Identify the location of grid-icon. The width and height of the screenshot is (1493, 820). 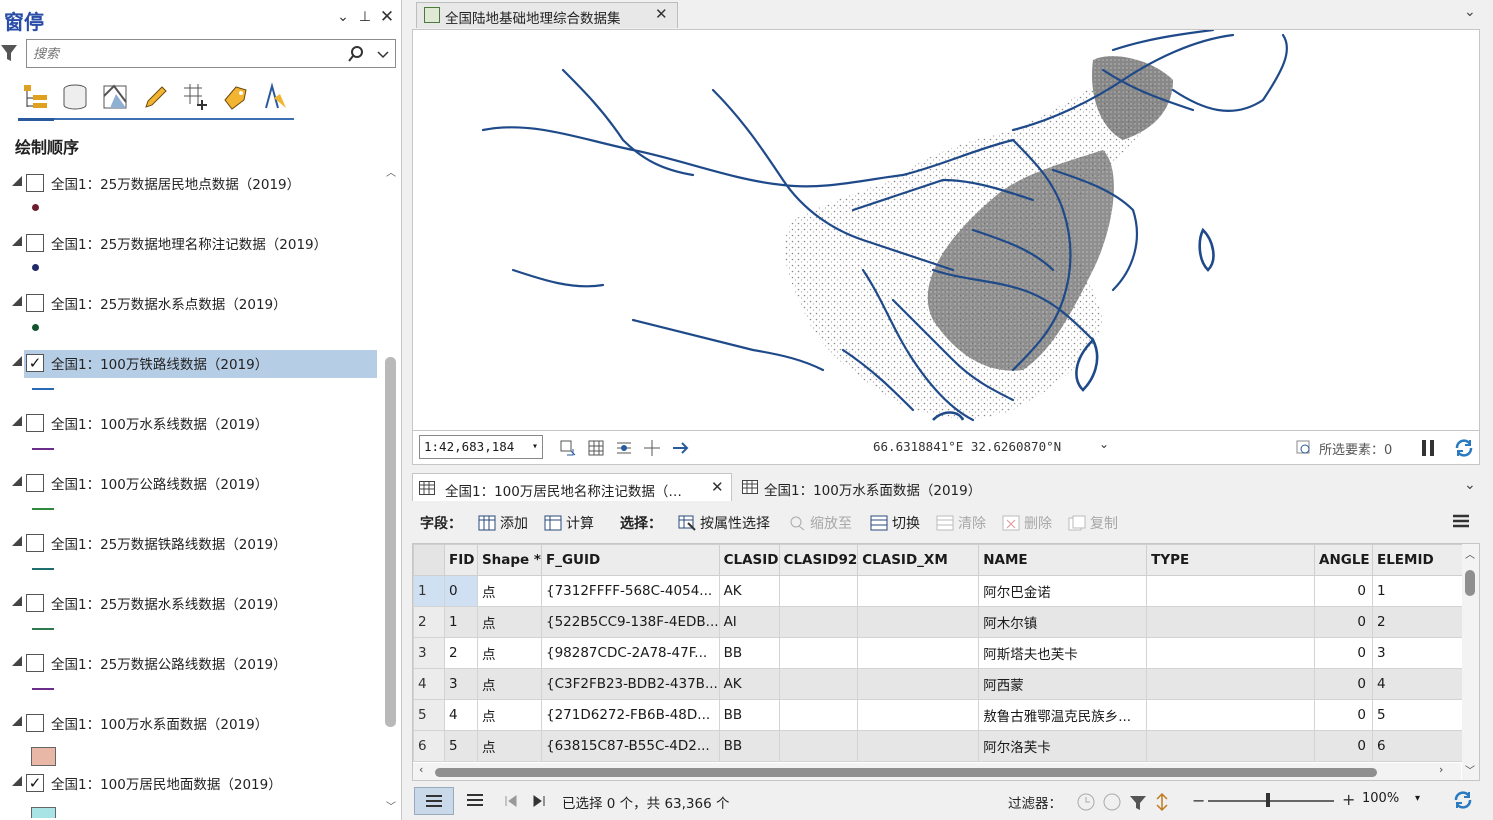
(596, 448).